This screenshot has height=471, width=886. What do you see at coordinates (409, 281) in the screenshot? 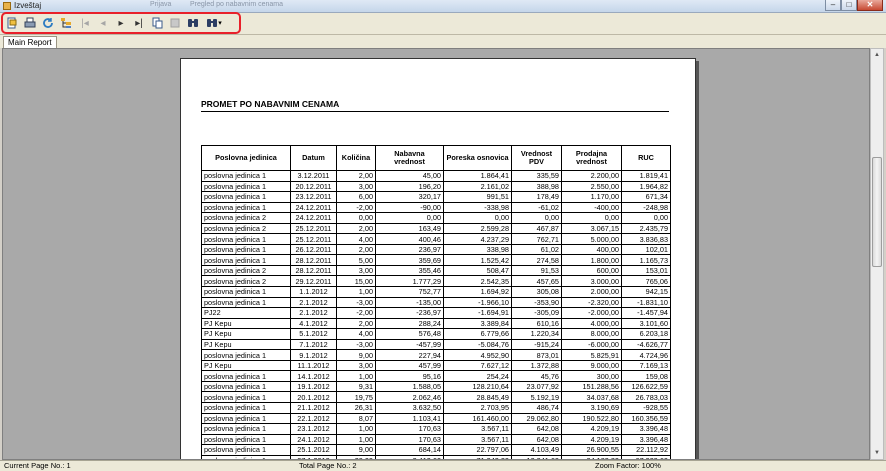
I see `table-cell: 1.777,29` at bounding box center [409, 281].